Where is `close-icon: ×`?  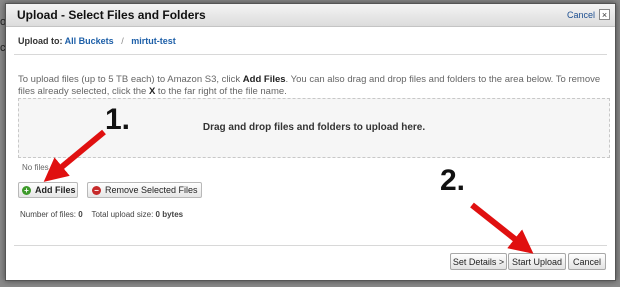 close-icon: × is located at coordinates (604, 14).